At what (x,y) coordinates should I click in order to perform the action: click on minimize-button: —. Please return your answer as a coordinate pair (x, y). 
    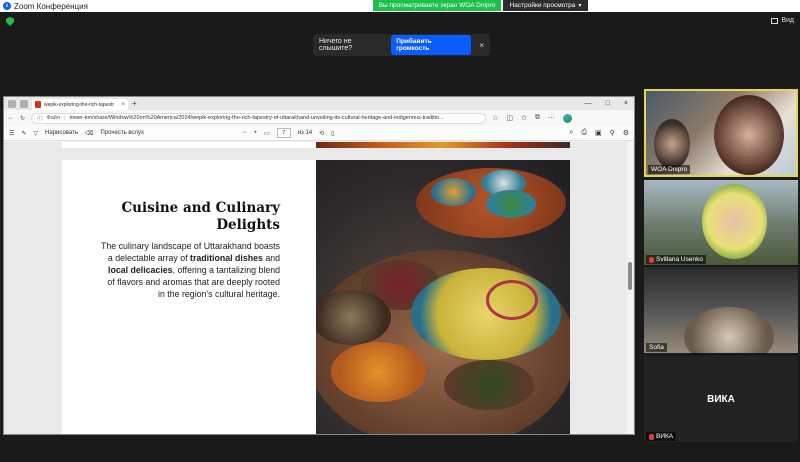
    Looking at the image, I should click on (588, 103).